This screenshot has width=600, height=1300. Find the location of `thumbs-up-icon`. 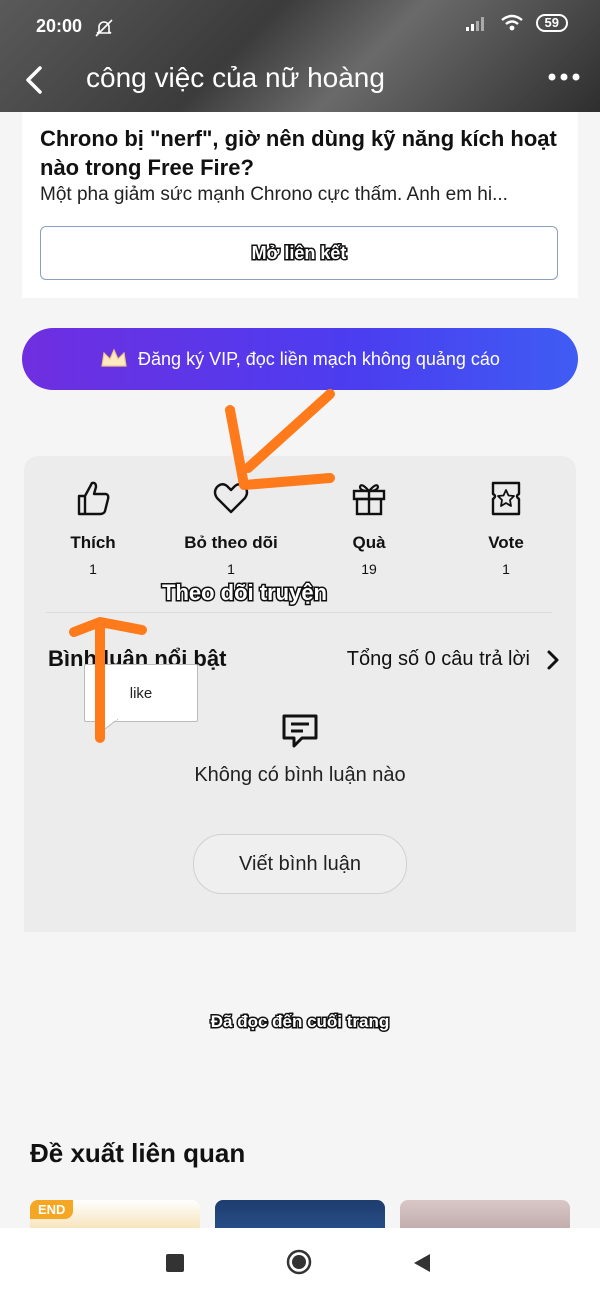

thumbs-up-icon is located at coordinates (93, 498).